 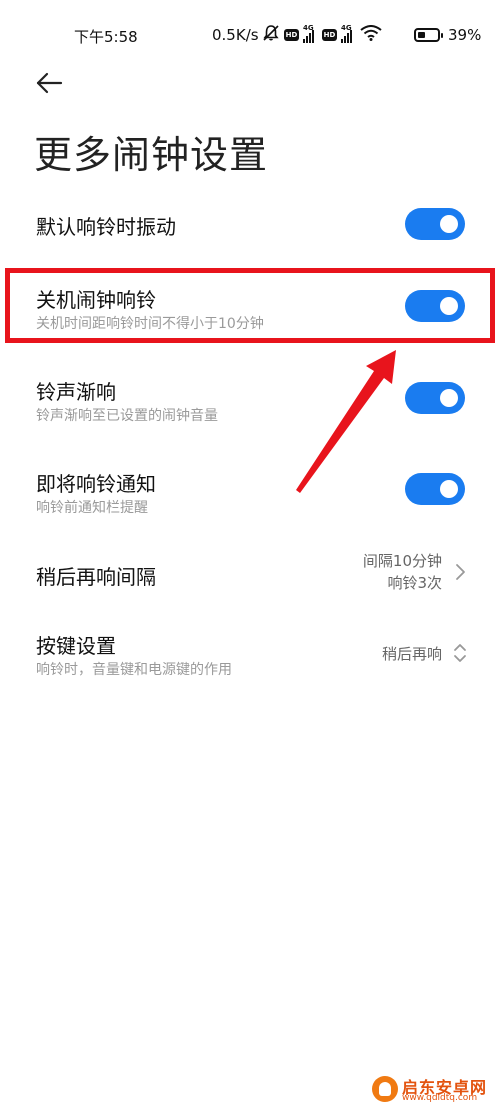 I want to click on signal-1-icon: 4G, so click(x=308, y=33).